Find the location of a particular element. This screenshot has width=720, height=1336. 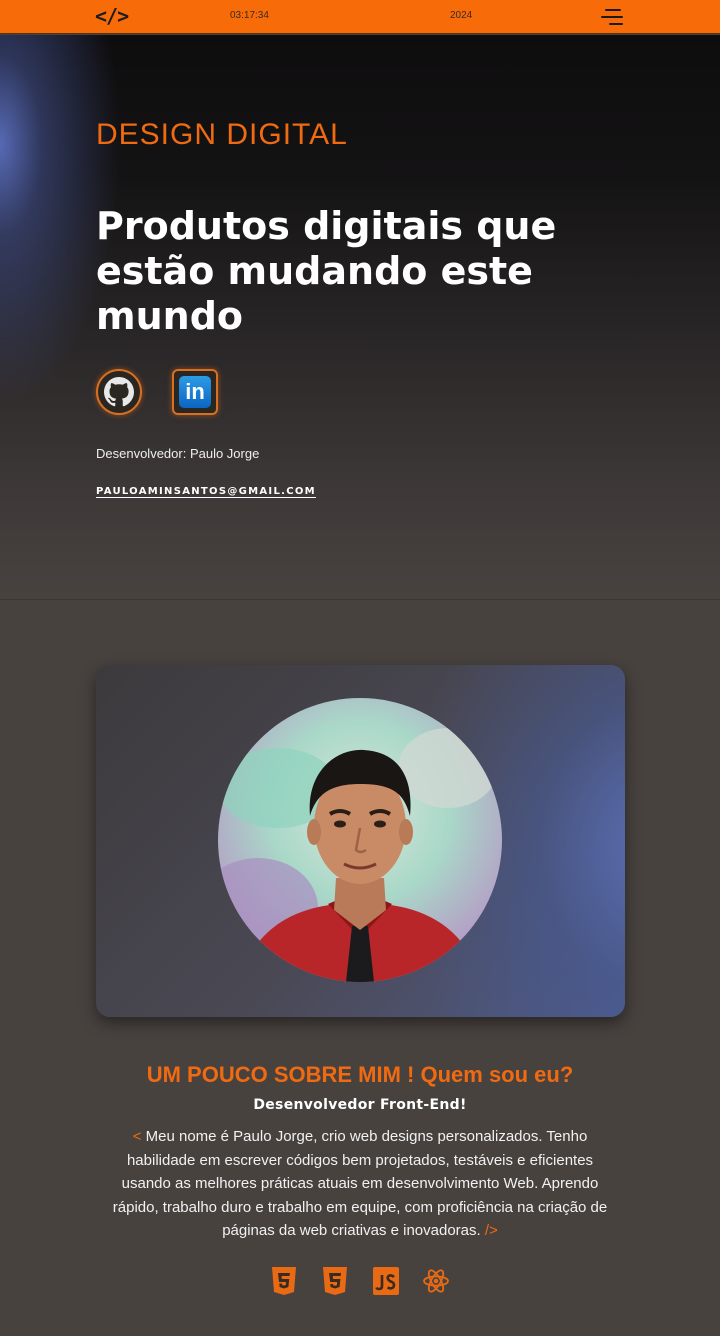

developer-name: Desenvolvedor: Paulo Jorge is located at coordinates (178, 453).